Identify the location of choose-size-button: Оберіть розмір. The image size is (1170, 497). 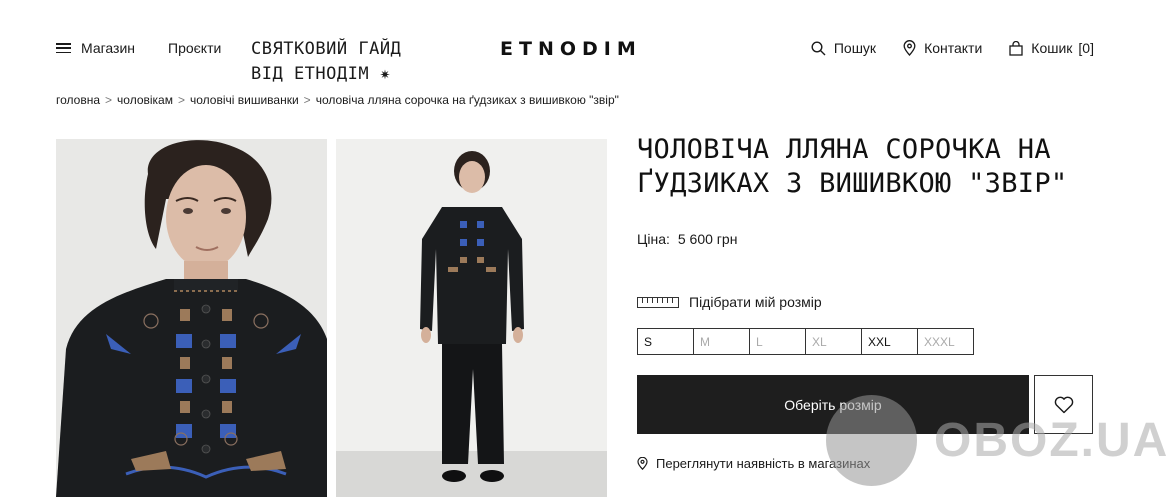
(833, 404).